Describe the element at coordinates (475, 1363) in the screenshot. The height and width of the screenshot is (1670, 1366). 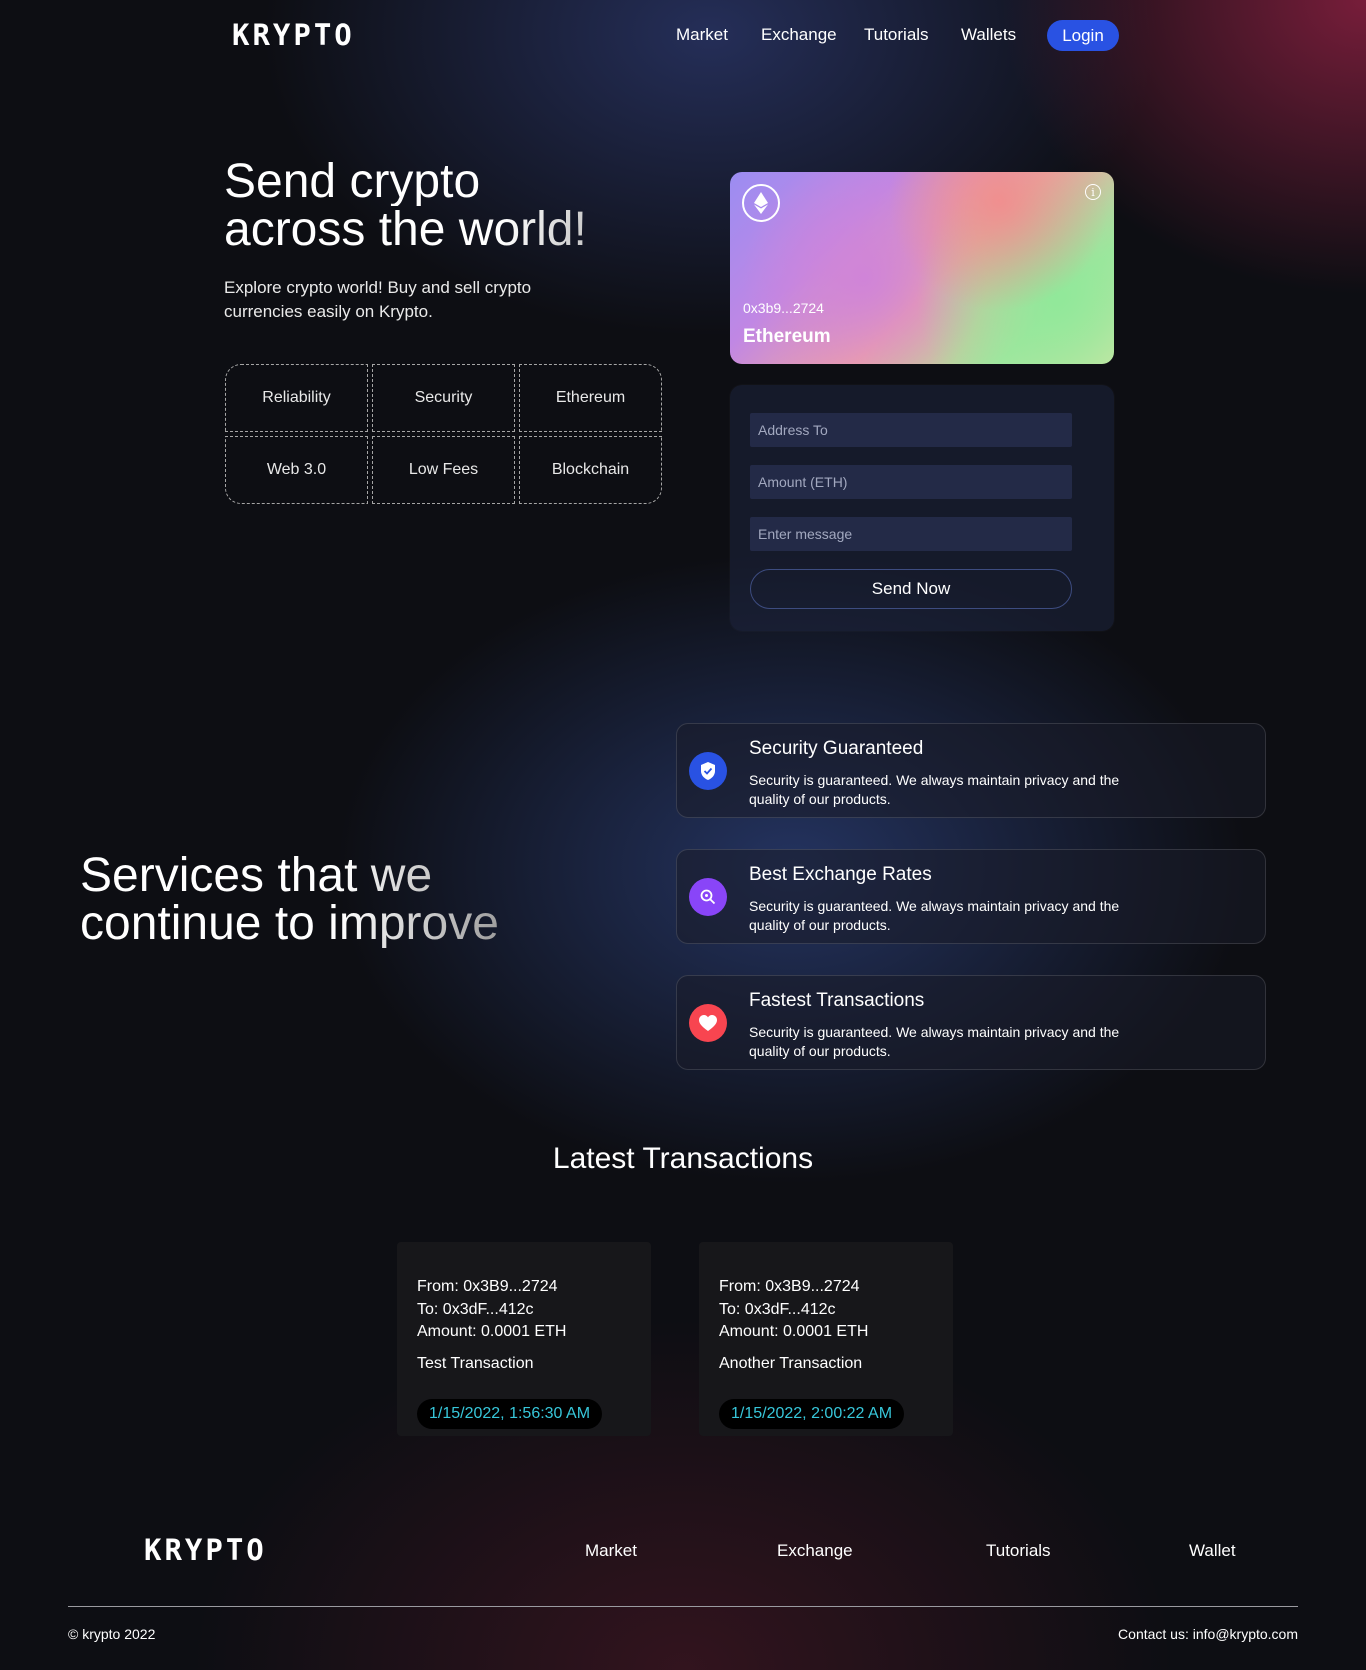
I see `transaction-message: Test Transaction` at that location.